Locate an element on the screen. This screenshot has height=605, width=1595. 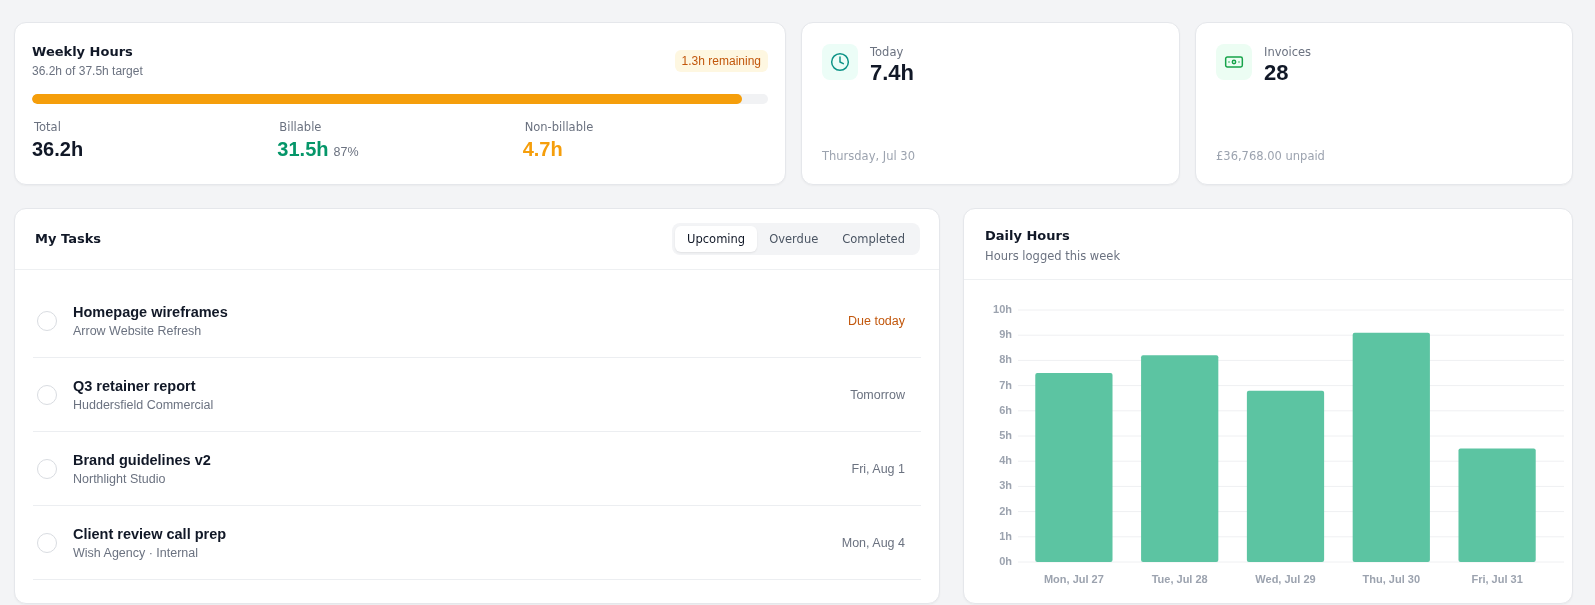
y-tick-label: 1h is located at coordinates (1005, 535).